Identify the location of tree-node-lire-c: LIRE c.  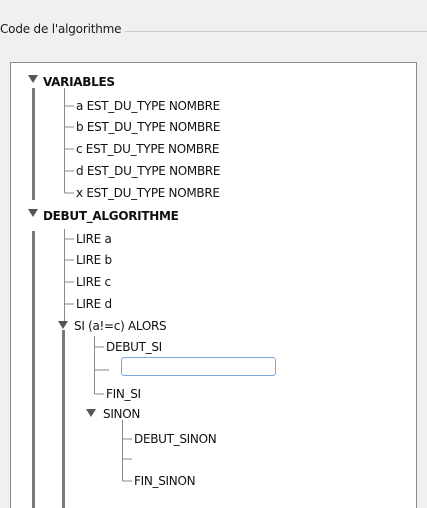
(93, 282).